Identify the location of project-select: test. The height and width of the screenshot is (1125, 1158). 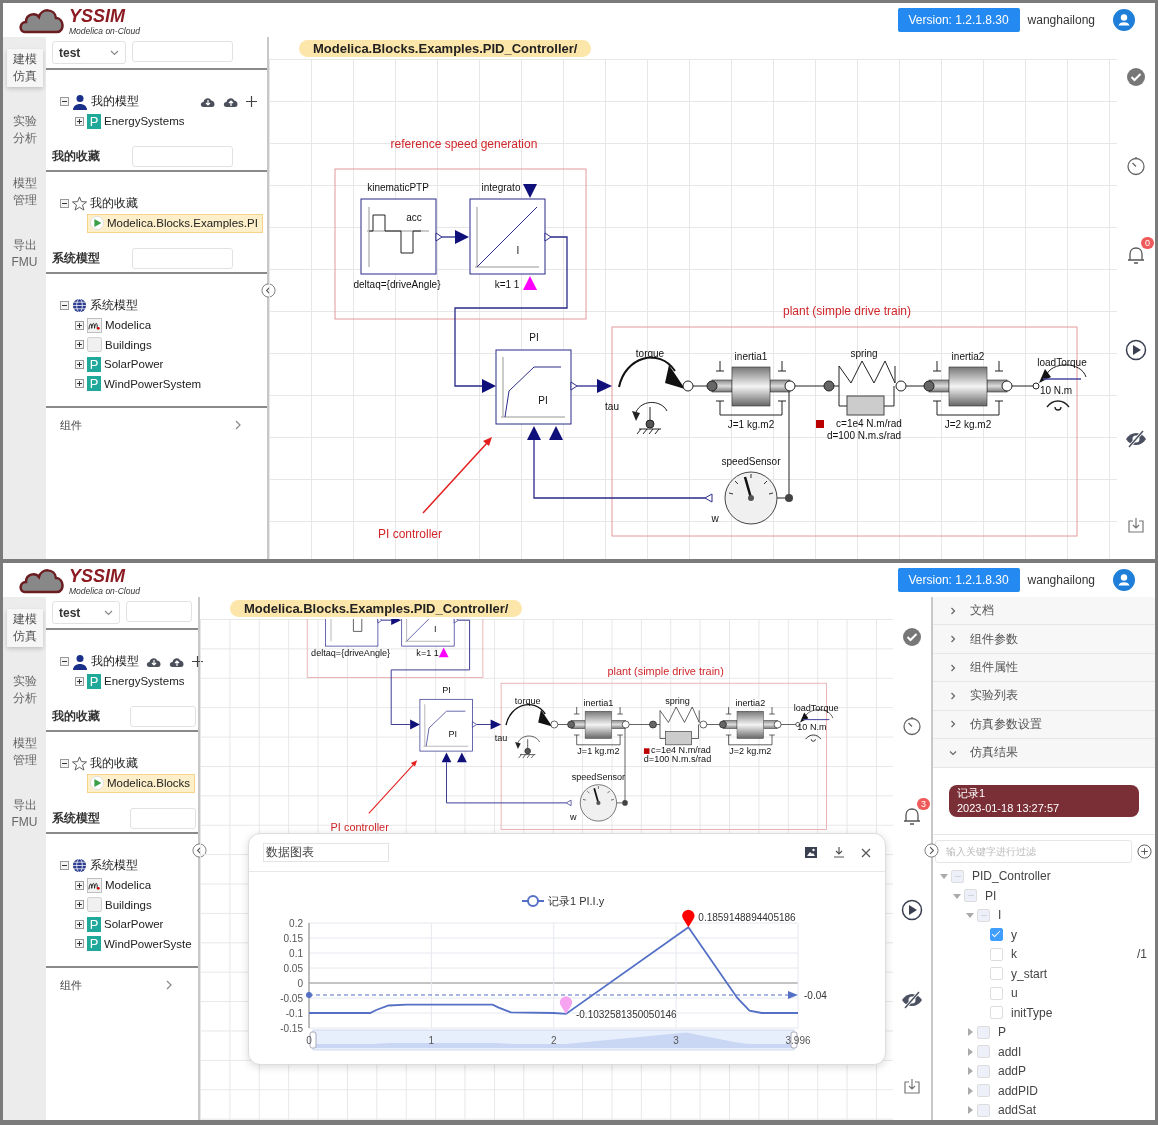
(86, 612).